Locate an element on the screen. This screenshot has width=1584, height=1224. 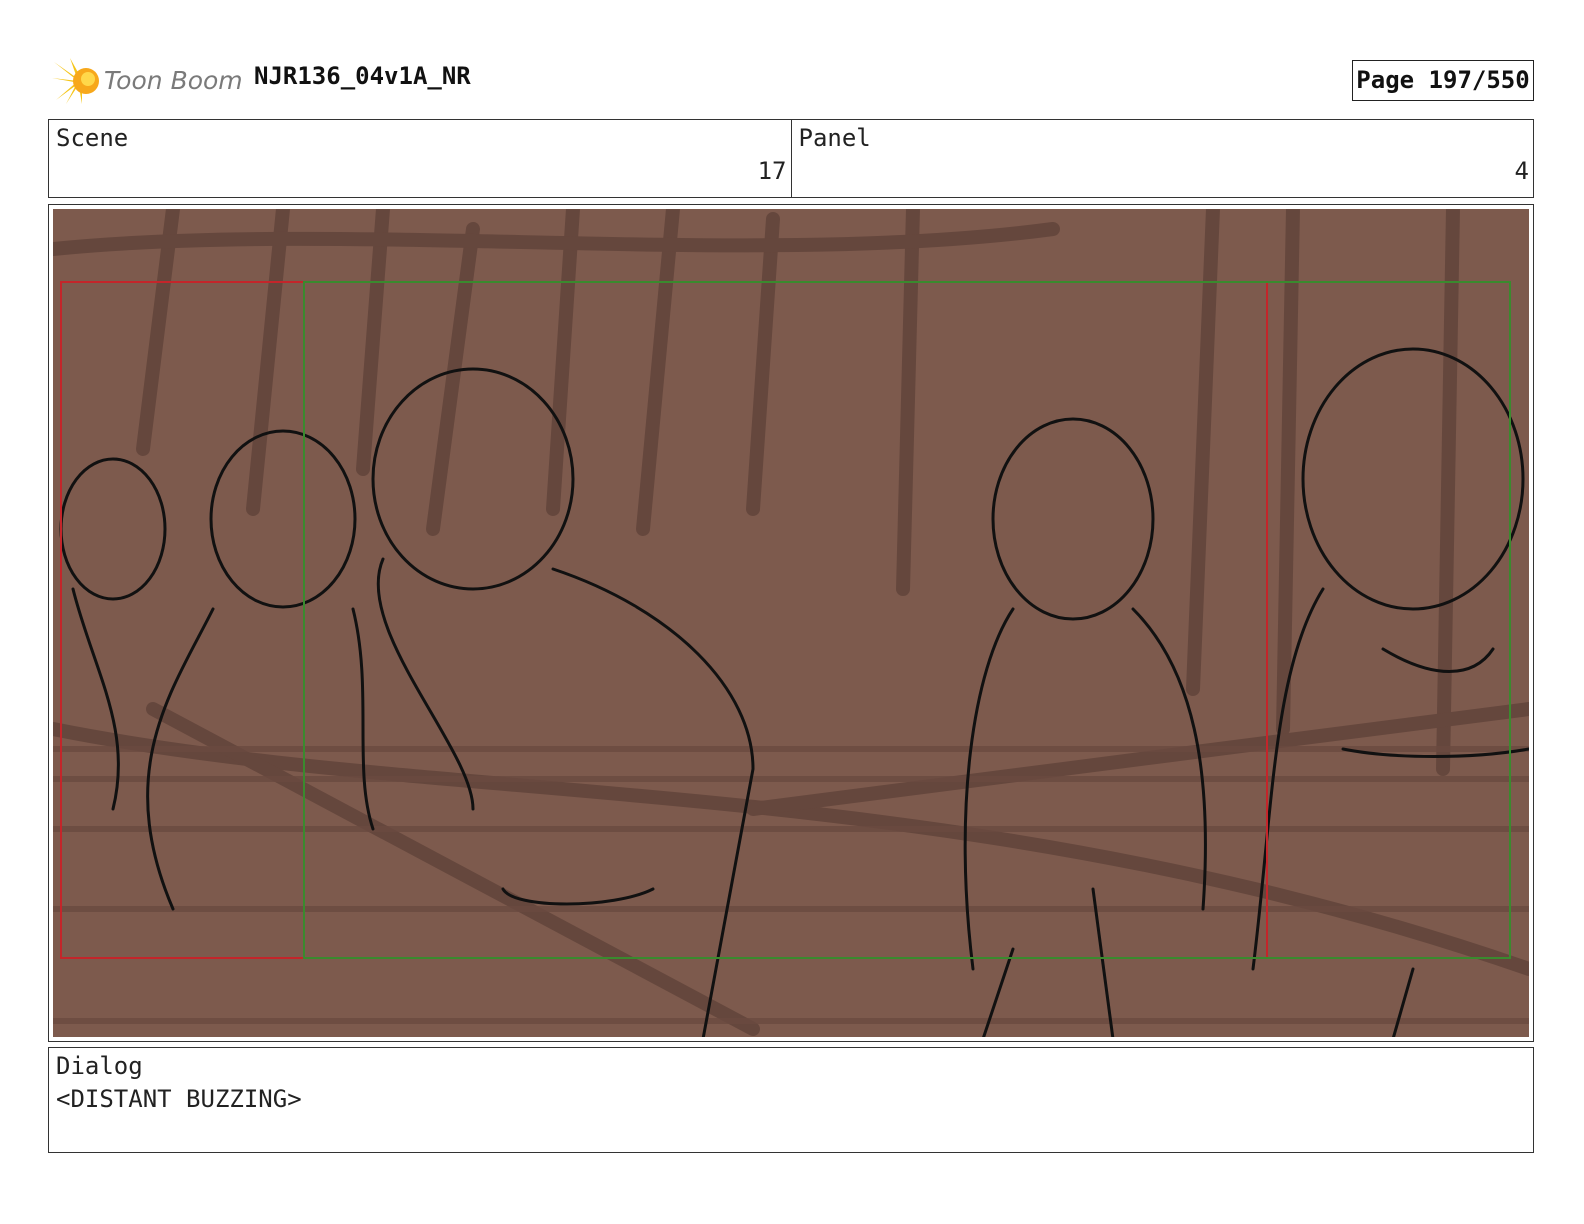
dialog-text: <DISTANT BUZZING> is located at coordinates (179, 1099).